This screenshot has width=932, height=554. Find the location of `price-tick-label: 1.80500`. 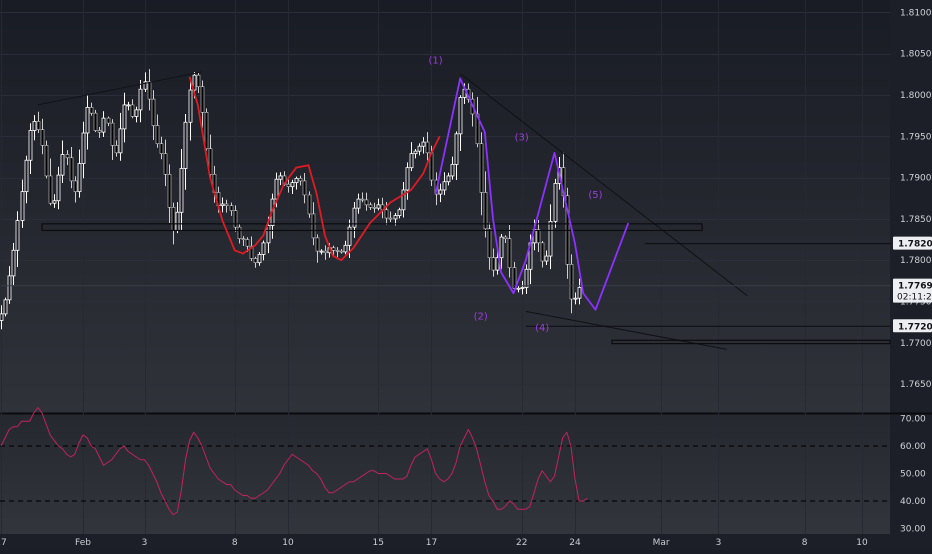

price-tick-label: 1.80500 is located at coordinates (916, 55).